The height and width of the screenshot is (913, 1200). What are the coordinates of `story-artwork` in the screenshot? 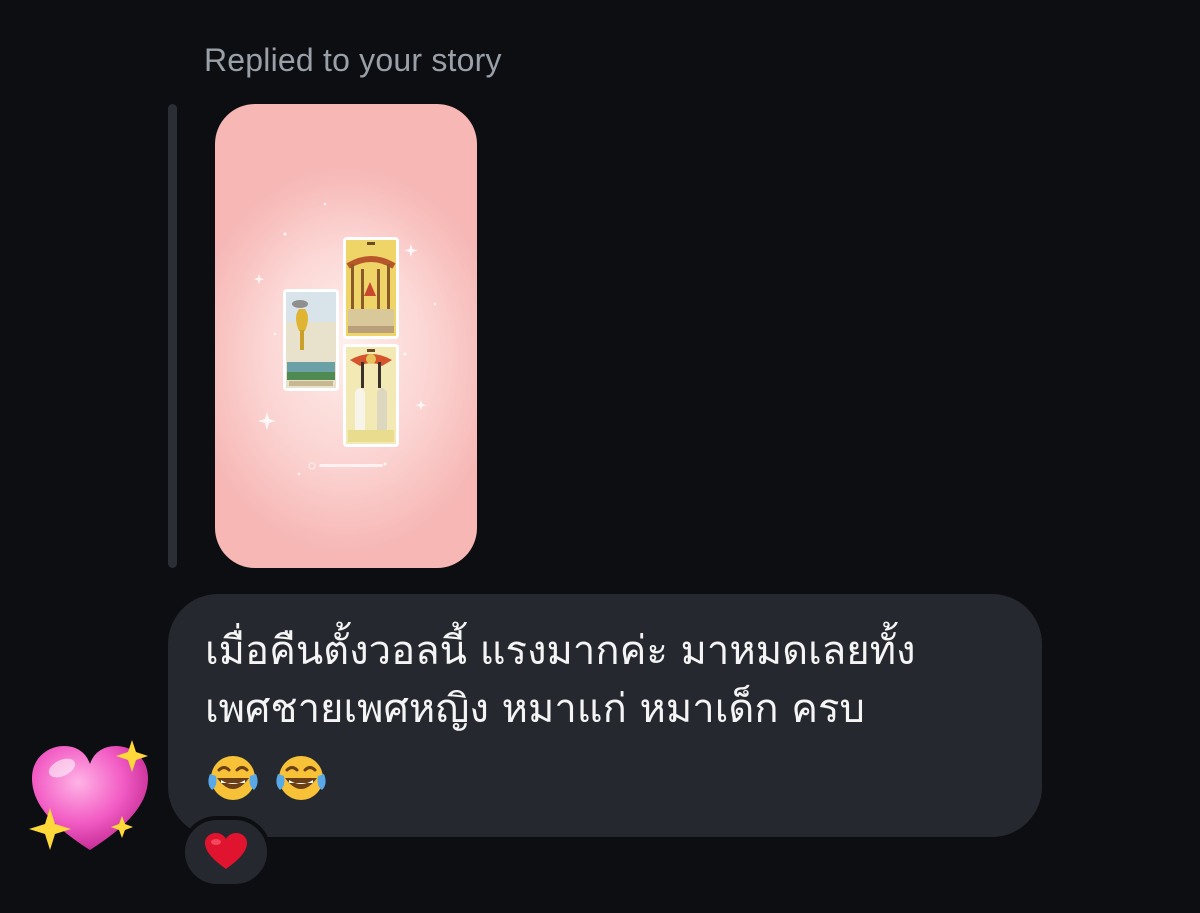 It's located at (346, 334).